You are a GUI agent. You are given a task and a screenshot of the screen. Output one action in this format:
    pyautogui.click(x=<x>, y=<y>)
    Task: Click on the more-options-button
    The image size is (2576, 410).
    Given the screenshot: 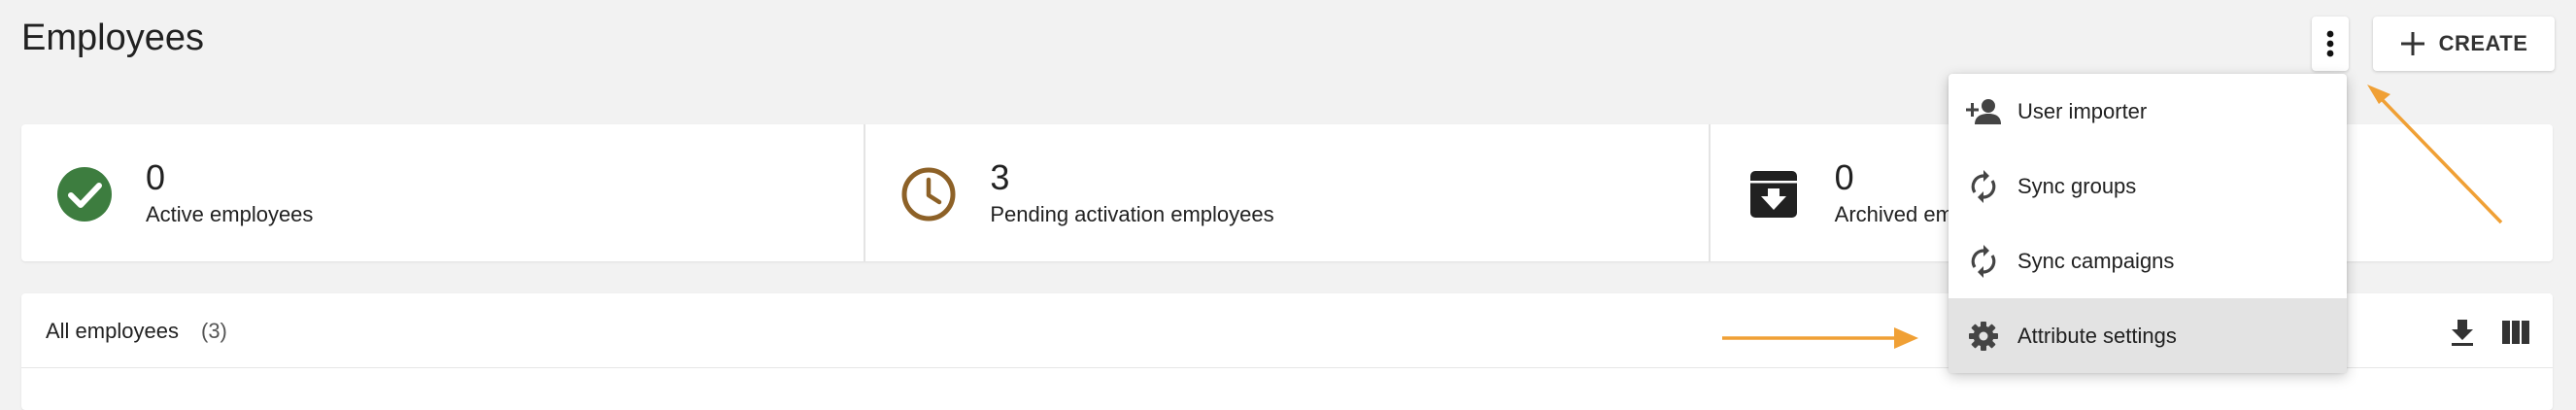 What is the action you would take?
    pyautogui.click(x=2330, y=44)
    